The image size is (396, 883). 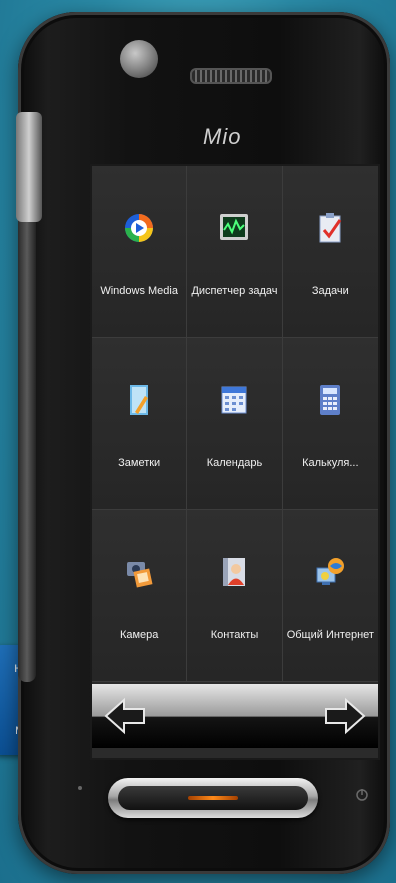 What do you see at coordinates (330, 596) in the screenshot?
I see `tile-internet-sharing: Общий Интернет` at bounding box center [330, 596].